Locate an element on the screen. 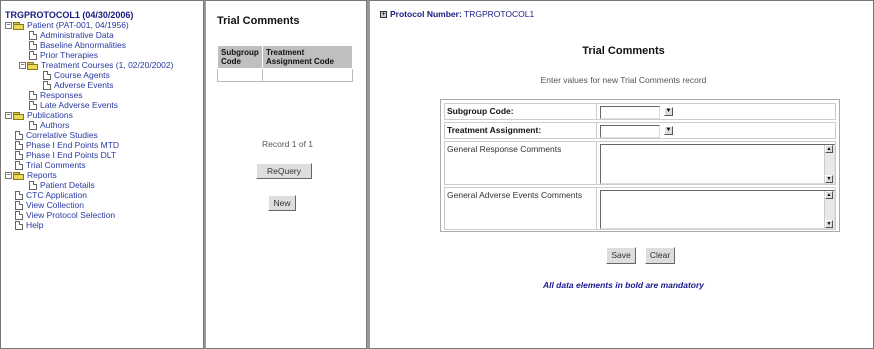 The image size is (874, 349). nav-item-label: Correlative Studies is located at coordinates (62, 135).